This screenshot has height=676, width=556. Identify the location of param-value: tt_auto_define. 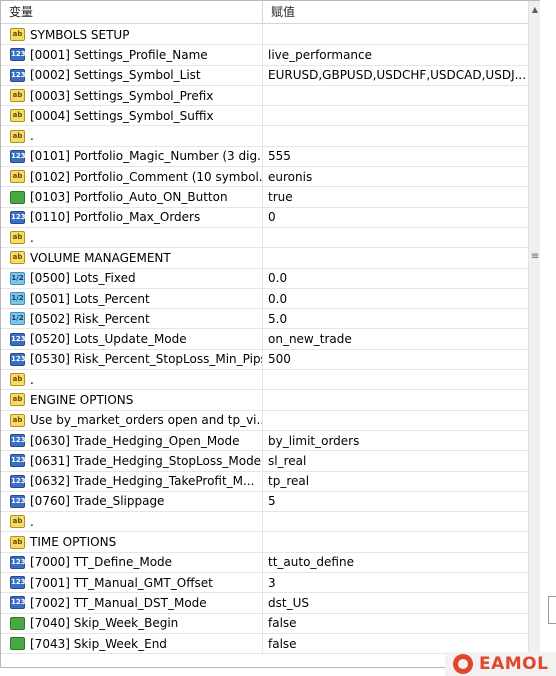
(395, 562).